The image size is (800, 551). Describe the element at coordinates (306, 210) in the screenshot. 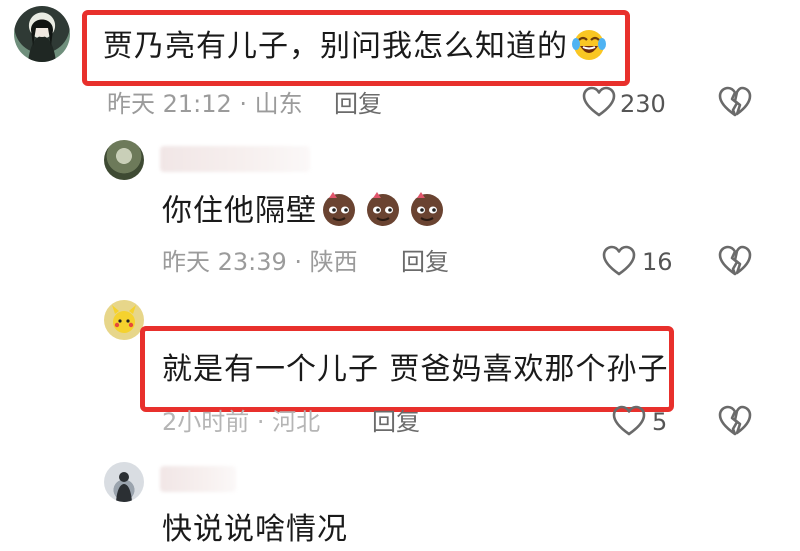

I see `comment-text: 你住他隔壁` at that location.